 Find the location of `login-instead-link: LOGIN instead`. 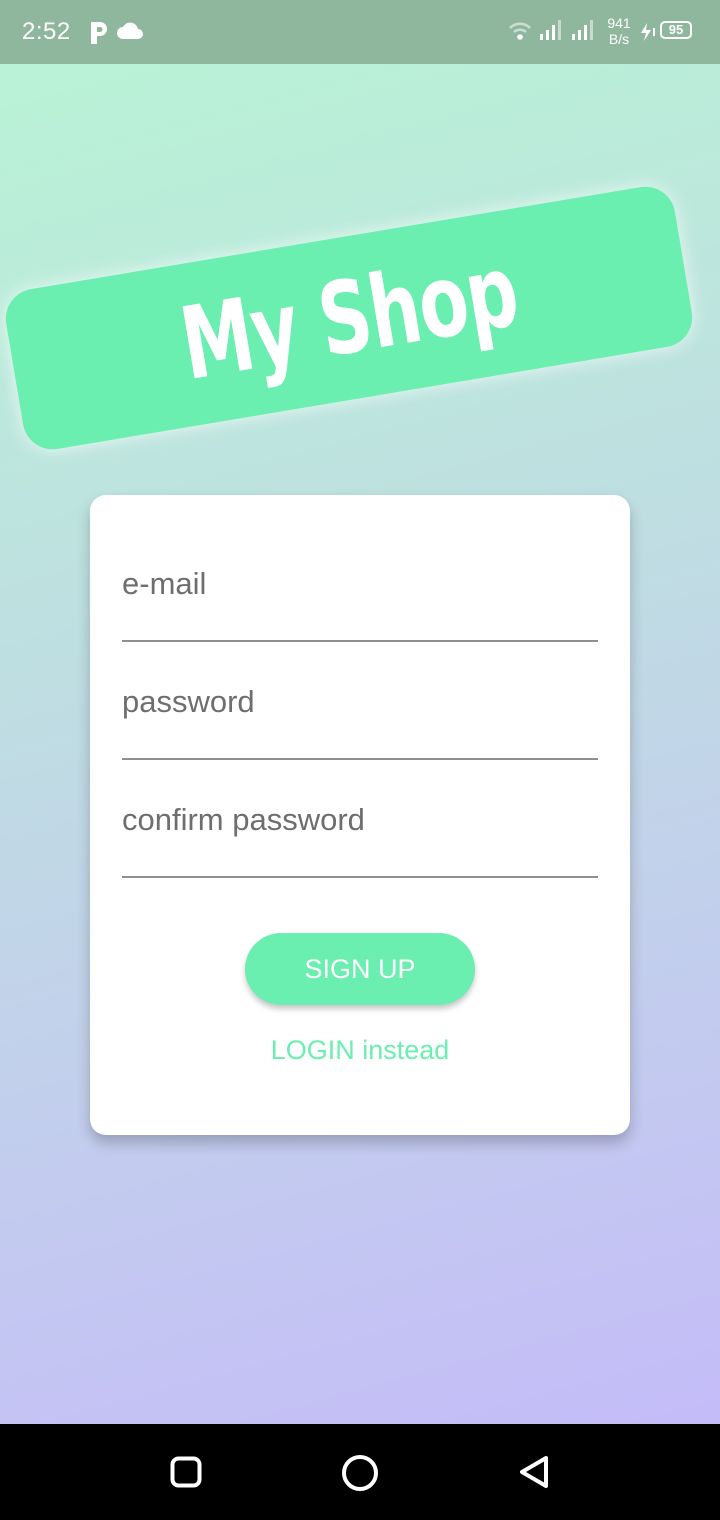

login-instead-link: LOGIN instead is located at coordinates (360, 1050).